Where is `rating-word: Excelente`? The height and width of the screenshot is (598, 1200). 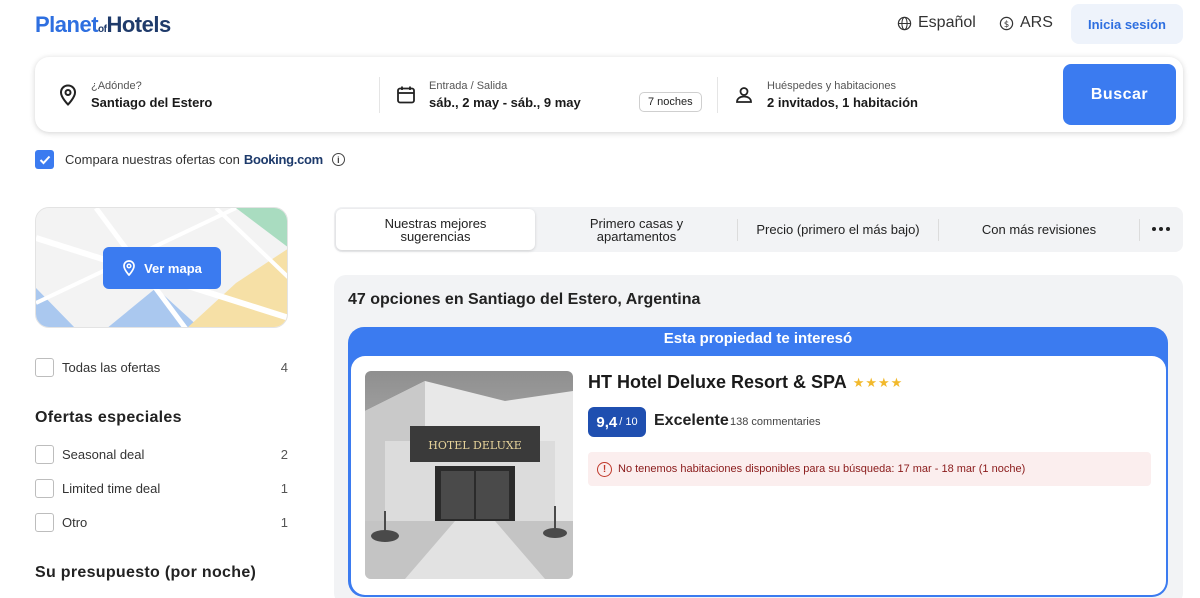 rating-word: Excelente is located at coordinates (691, 420).